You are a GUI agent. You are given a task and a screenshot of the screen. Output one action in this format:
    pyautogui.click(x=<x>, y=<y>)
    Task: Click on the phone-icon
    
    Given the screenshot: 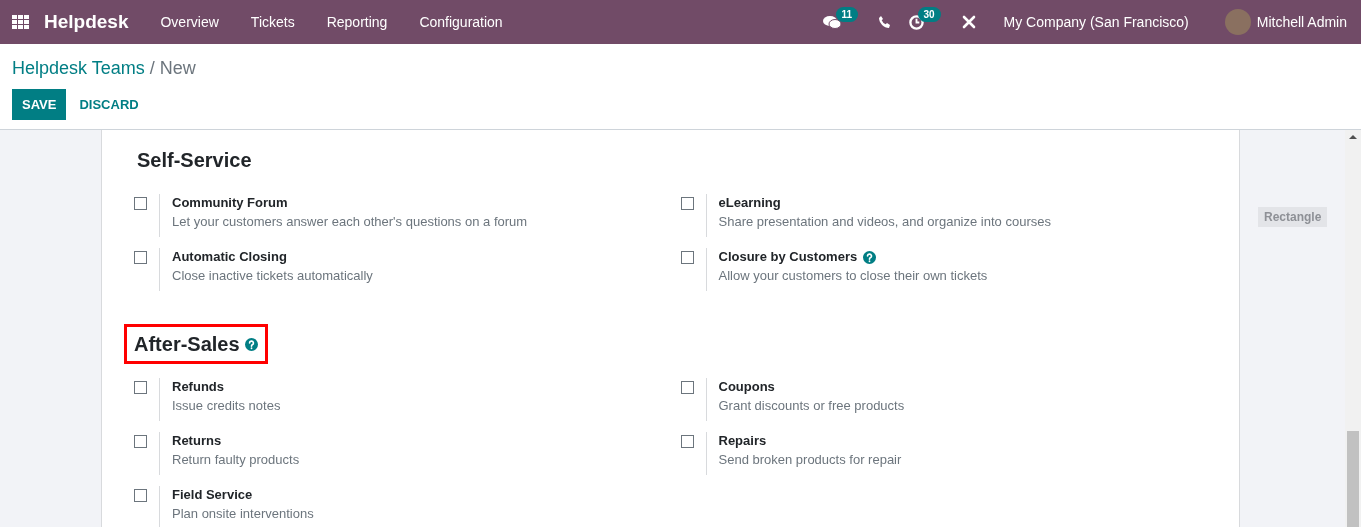 What is the action you would take?
    pyautogui.click(x=884, y=22)
    